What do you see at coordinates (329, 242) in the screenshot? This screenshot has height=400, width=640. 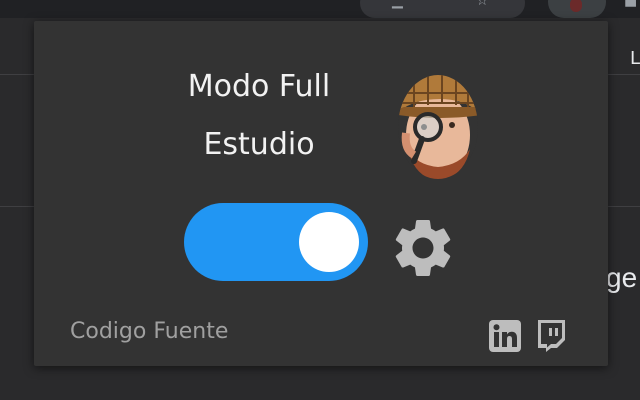 I see `toggle-knob` at bounding box center [329, 242].